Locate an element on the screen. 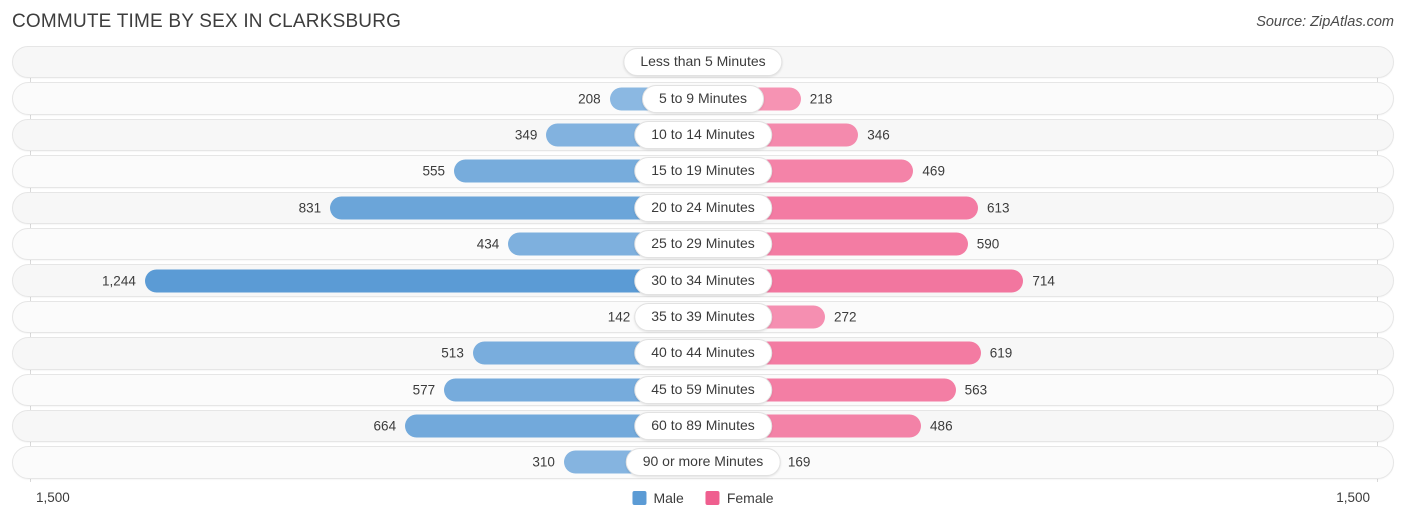  value-label-male: 349 is located at coordinates (526, 135).